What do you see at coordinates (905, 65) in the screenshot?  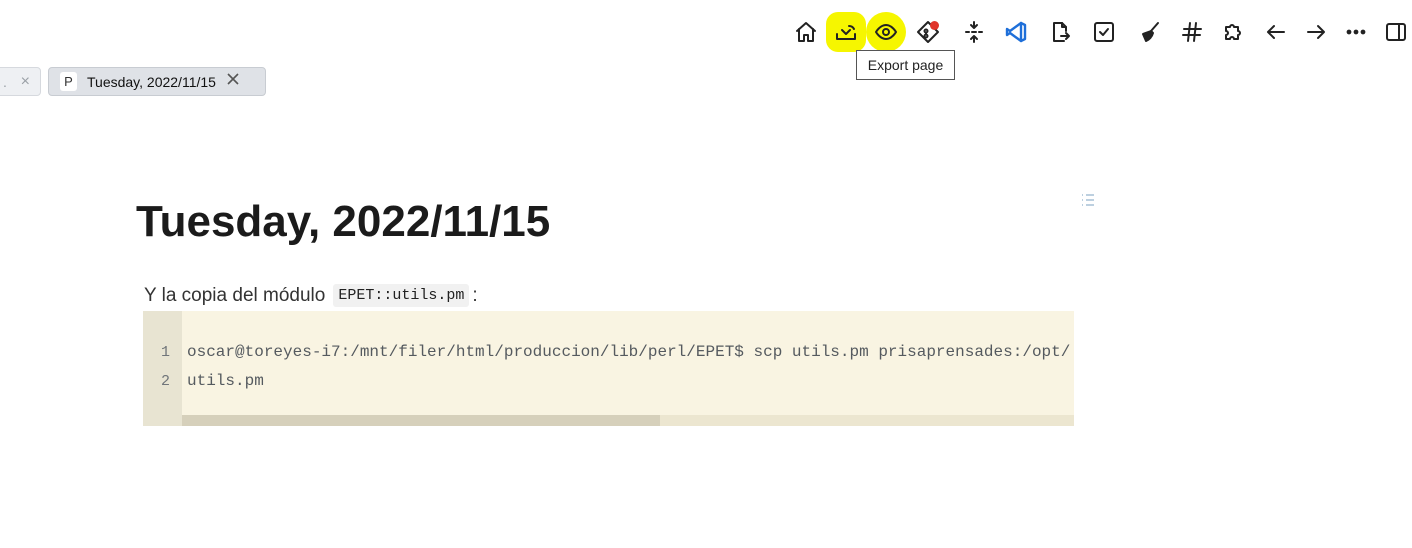 I see `export-page-tooltip: Export page` at bounding box center [905, 65].